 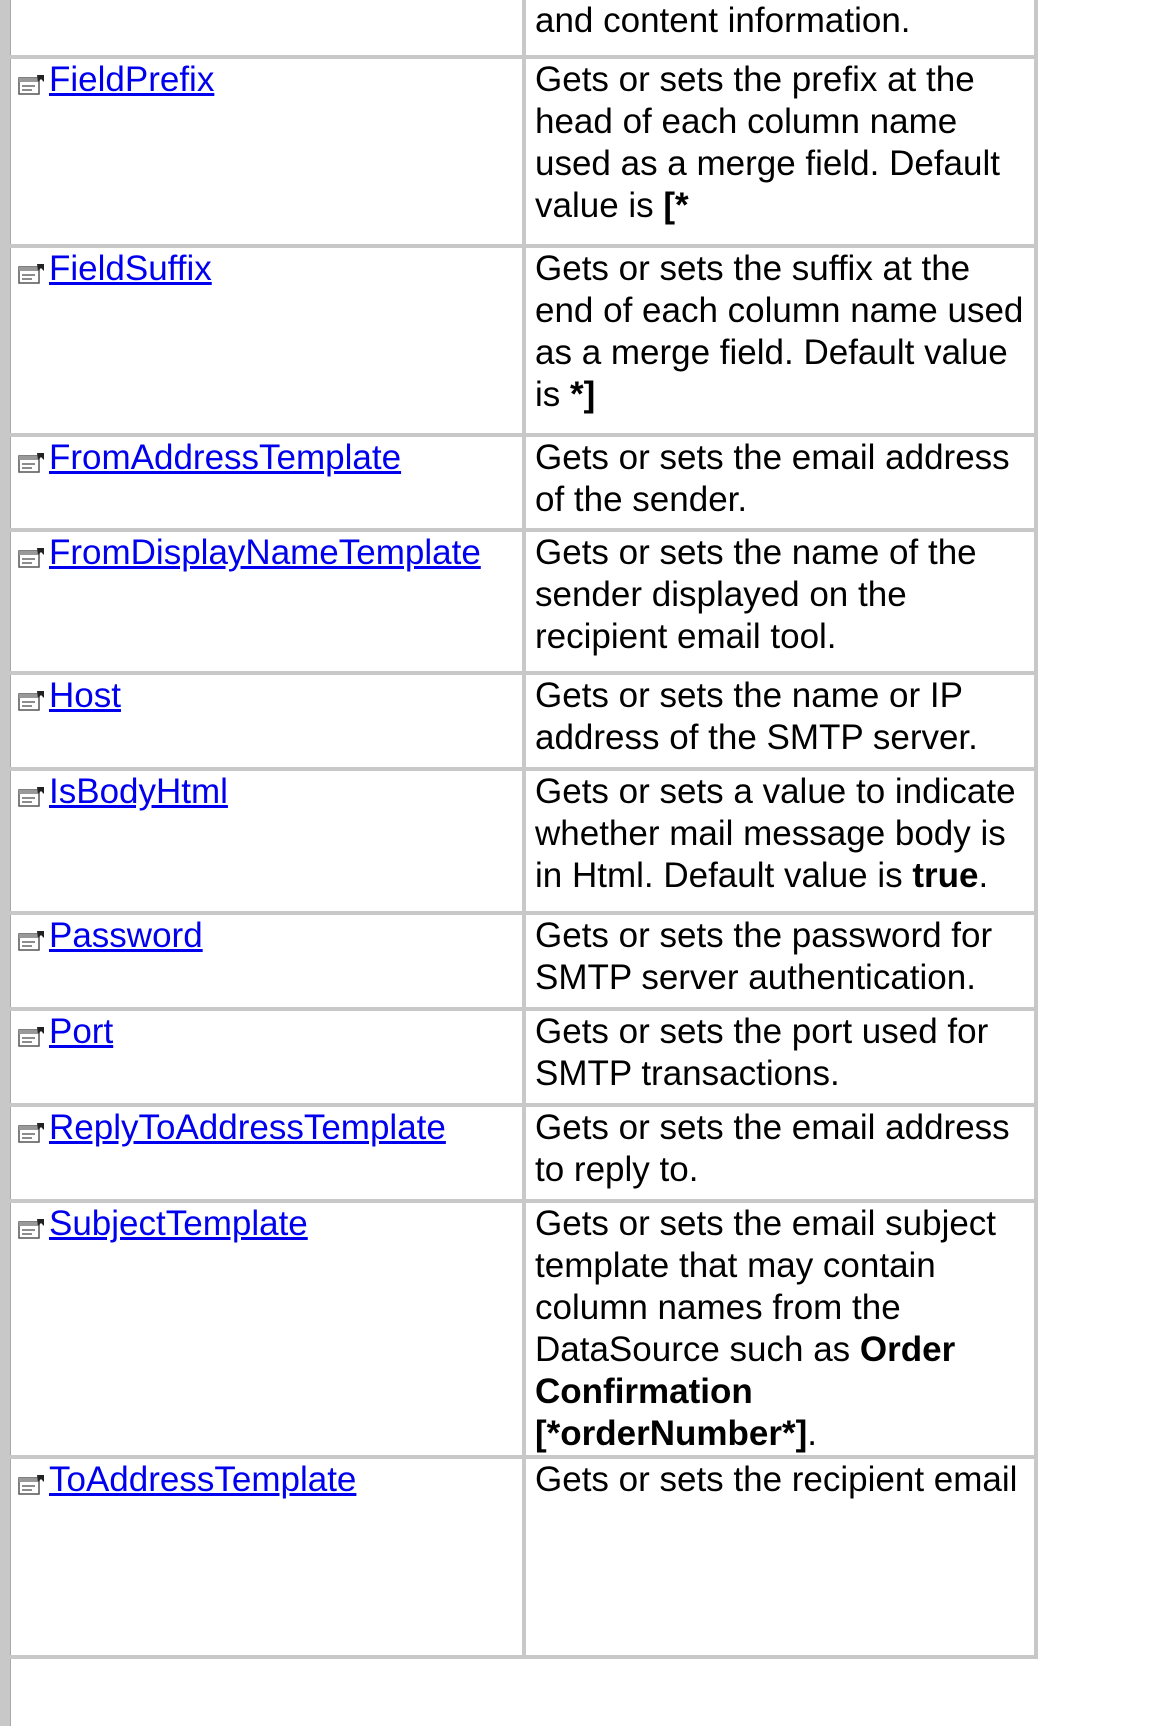 What do you see at coordinates (776, 1479) in the screenshot?
I see `description-text: Gets or sets the recipient email` at bounding box center [776, 1479].